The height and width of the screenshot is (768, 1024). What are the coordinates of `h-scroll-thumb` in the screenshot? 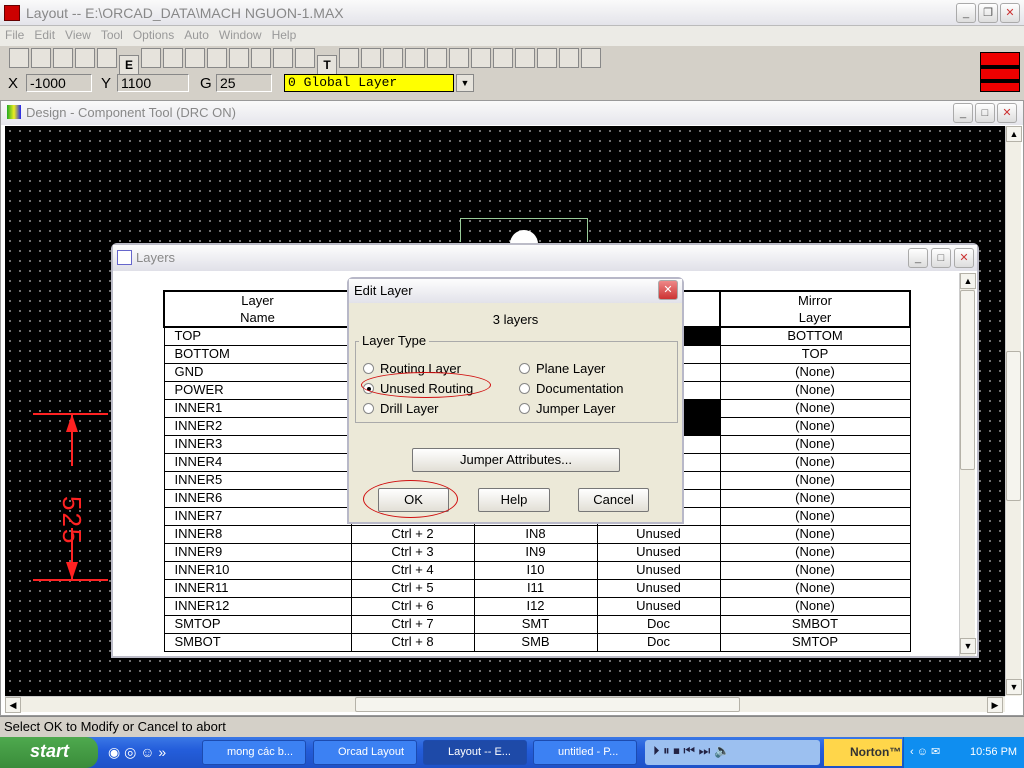 It's located at (547, 704).